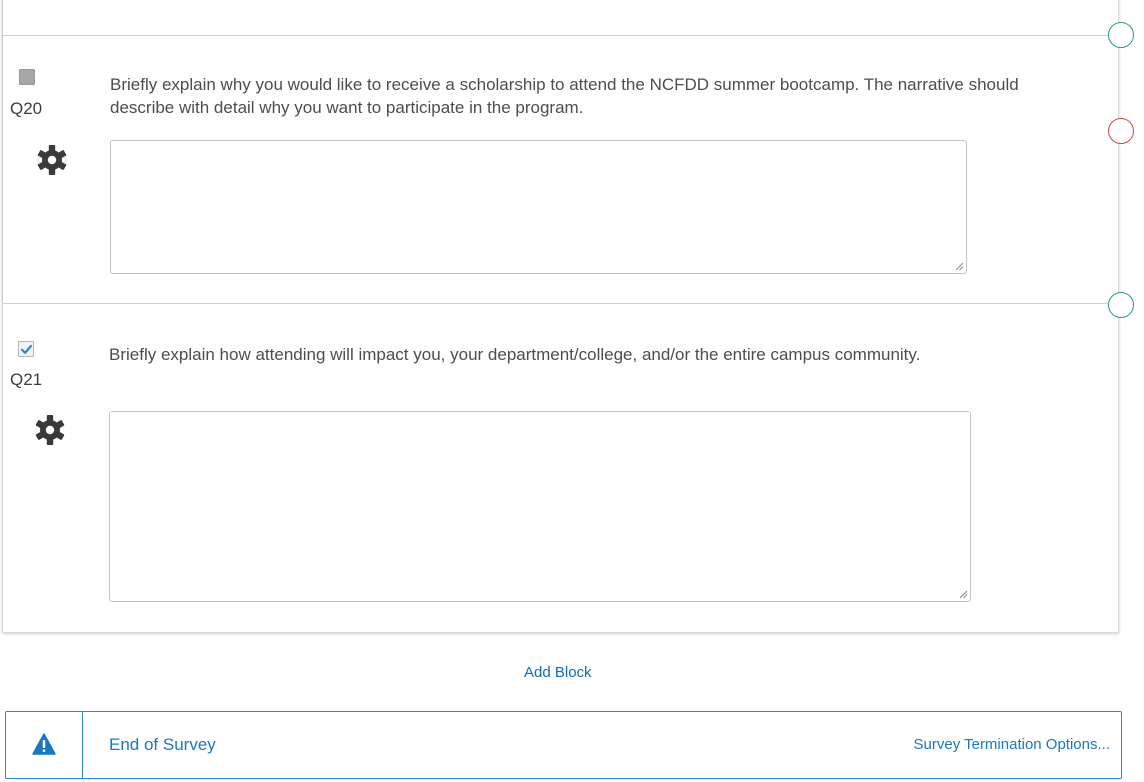 This screenshot has width=1144, height=782. What do you see at coordinates (162, 744) in the screenshot?
I see `end-of-survey-title: End of Survey` at bounding box center [162, 744].